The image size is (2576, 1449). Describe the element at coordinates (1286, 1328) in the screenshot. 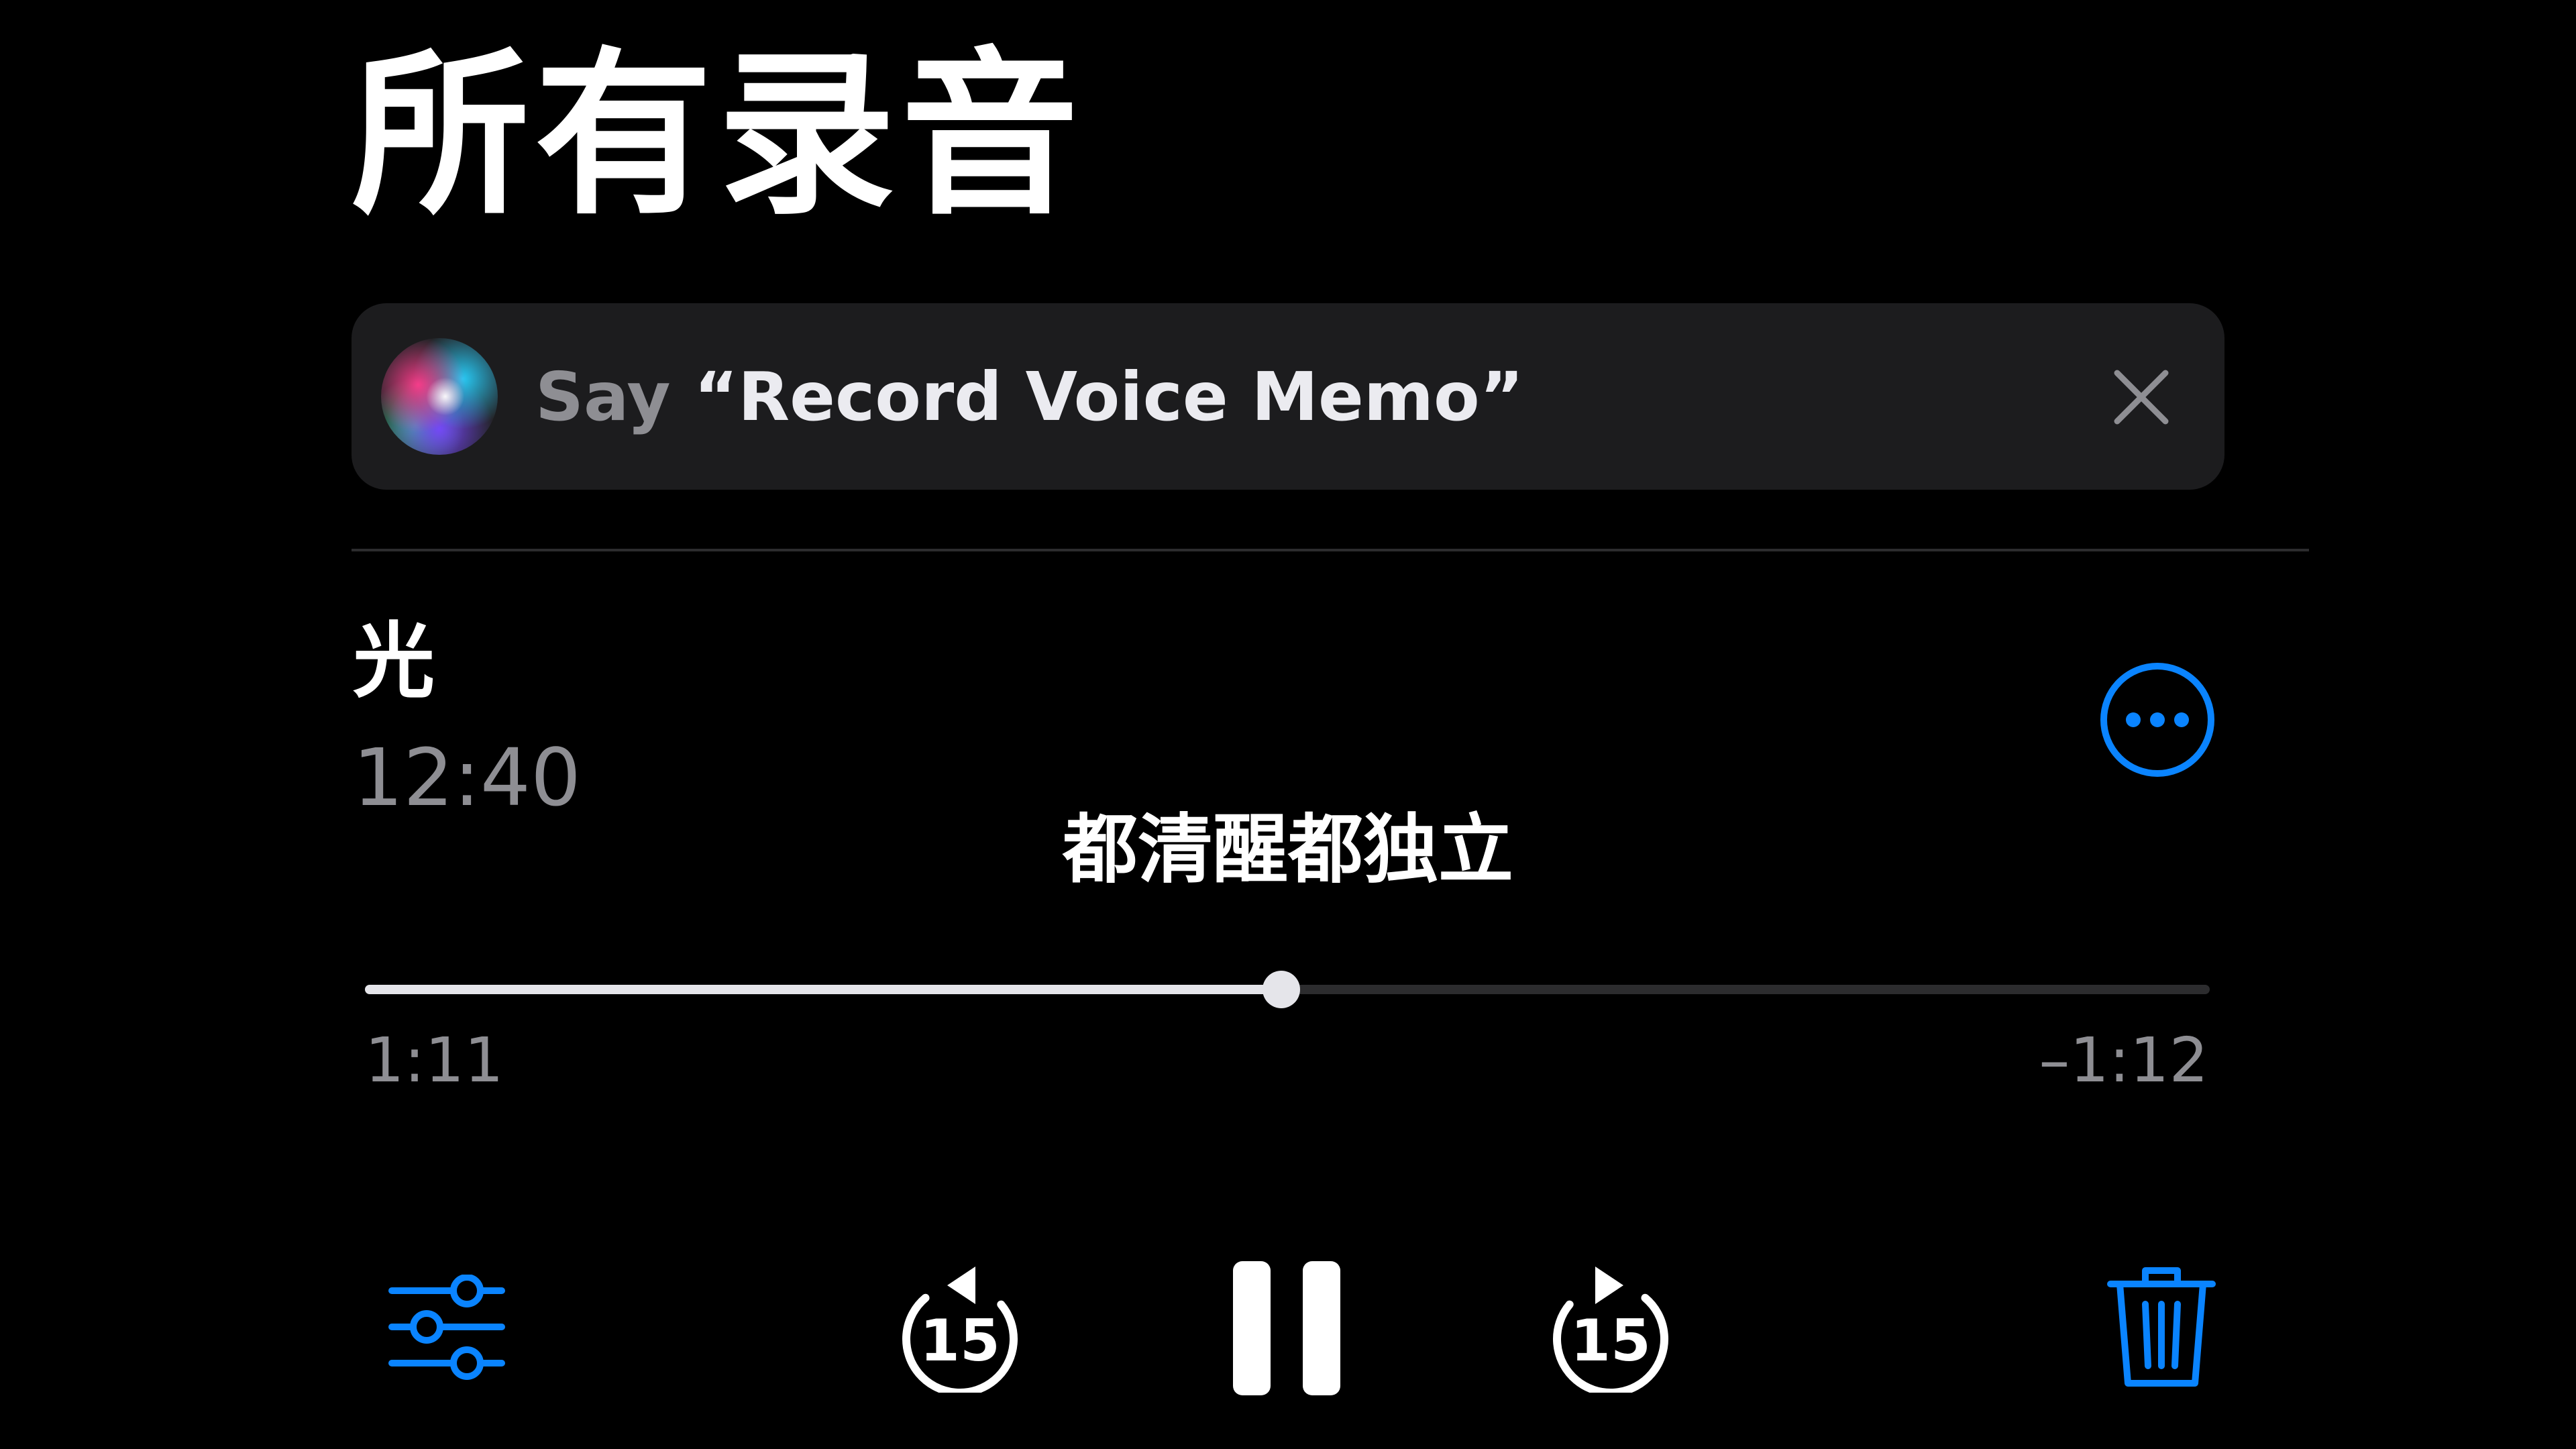

I see `pause-icon` at that location.